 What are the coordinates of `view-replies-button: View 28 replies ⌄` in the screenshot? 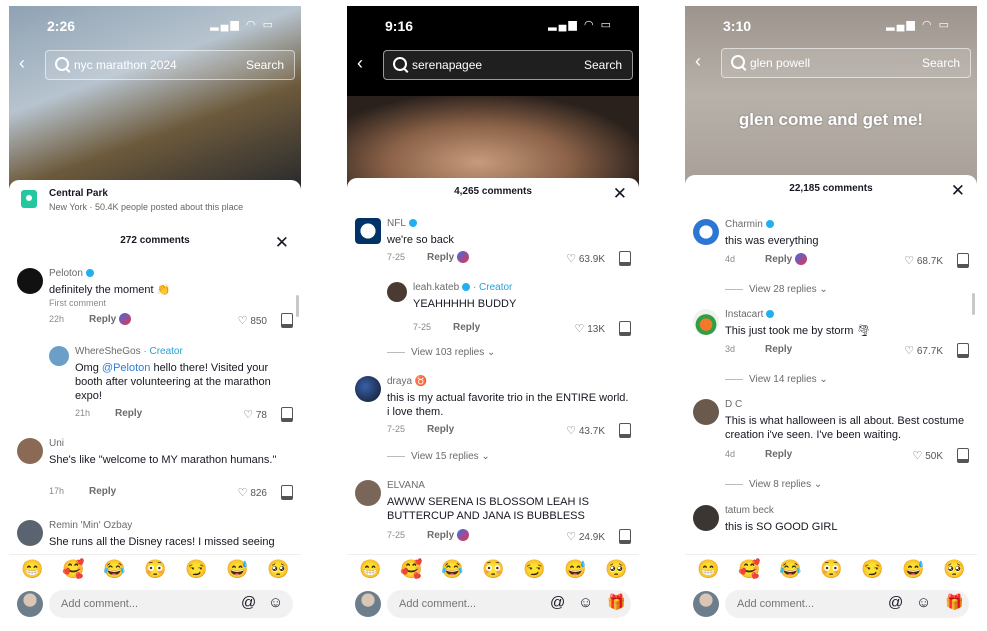 It's located at (776, 289).